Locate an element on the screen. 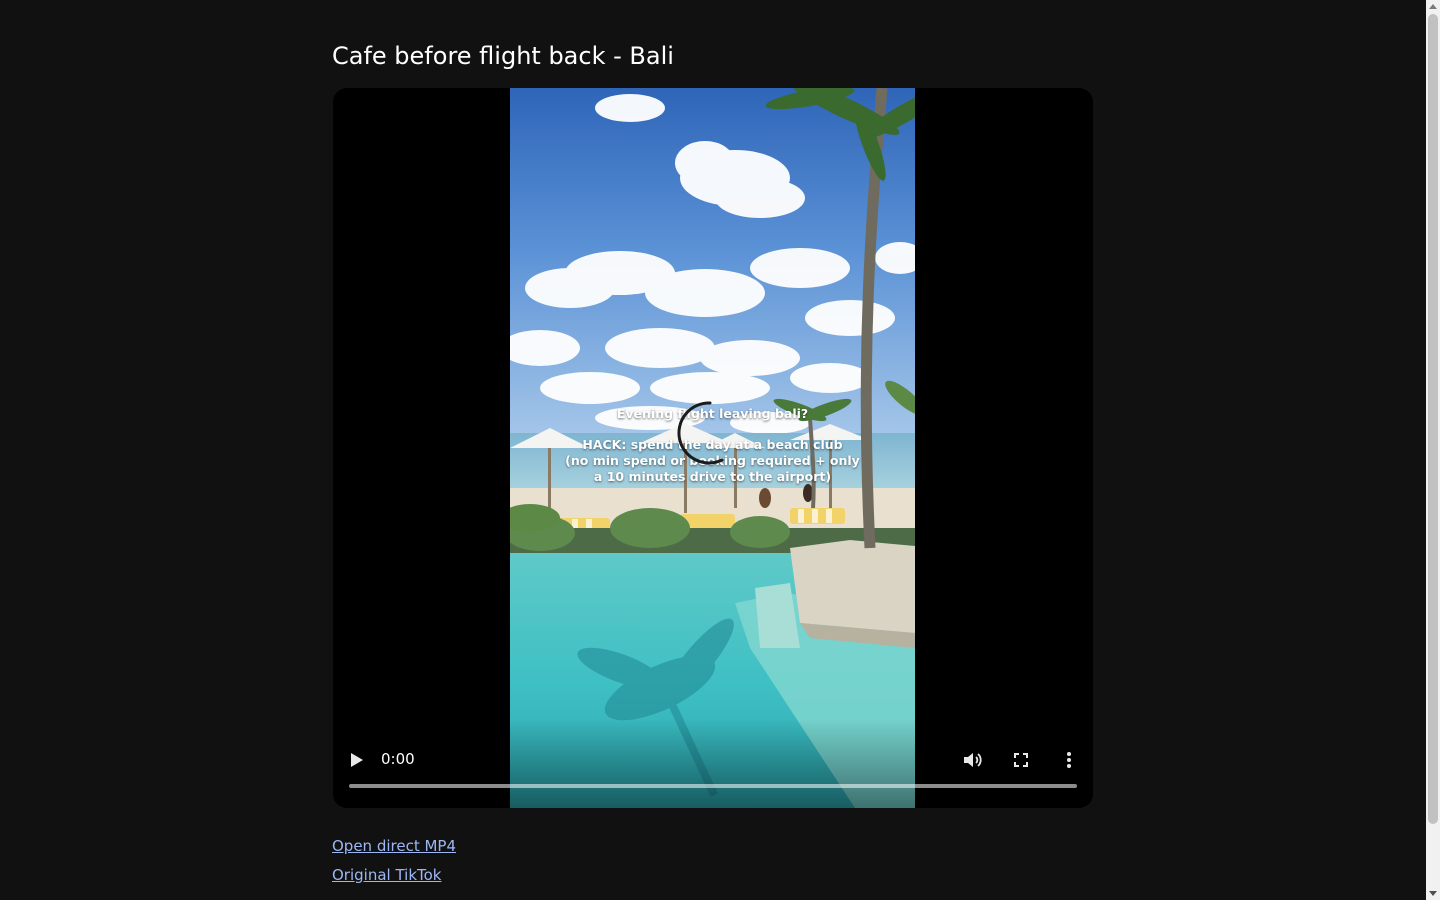 The height and width of the screenshot is (900, 1440). scrollbar-thumb is located at coordinates (1433, 419).